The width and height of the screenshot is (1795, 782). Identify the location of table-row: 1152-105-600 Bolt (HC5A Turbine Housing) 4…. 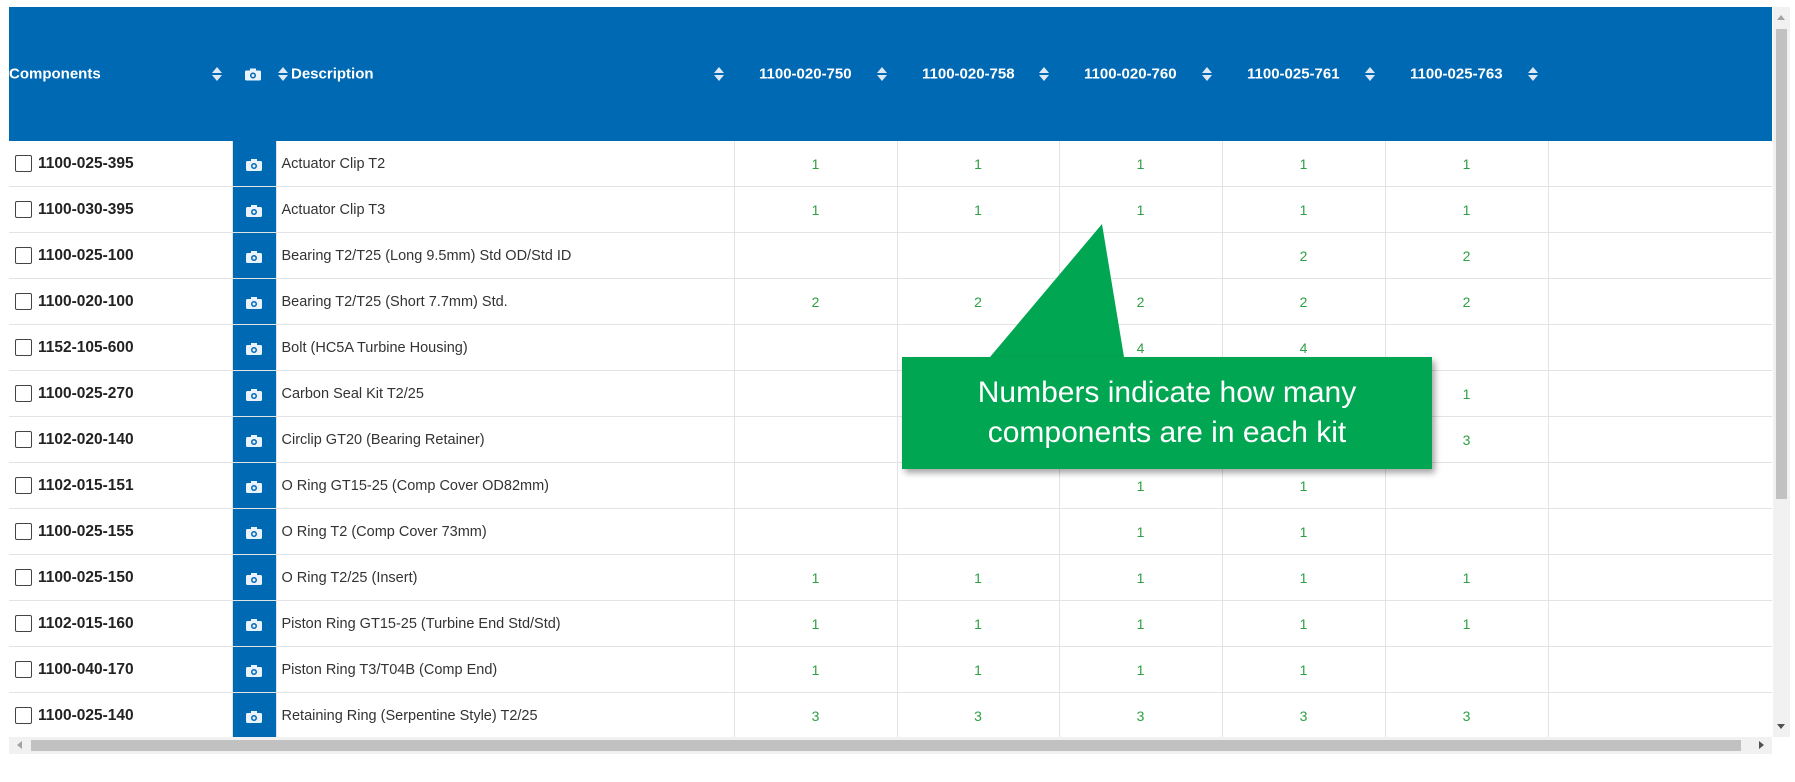
(890, 347).